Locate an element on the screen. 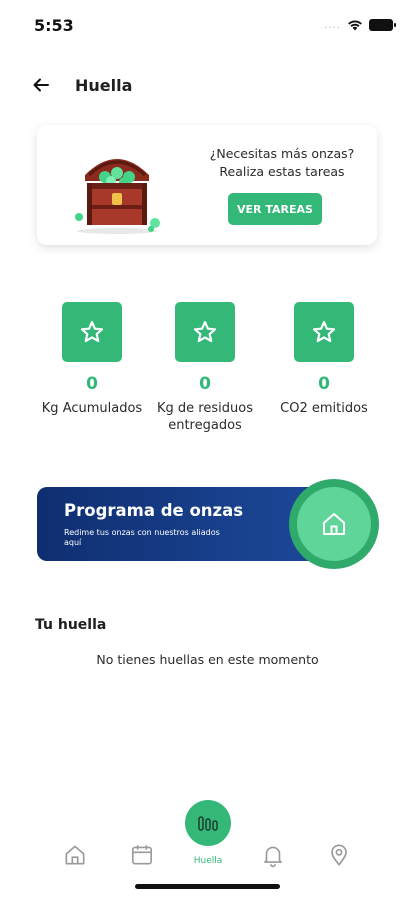 The image size is (415, 900). view-tasks-button: VER TAREAS is located at coordinates (275, 209).